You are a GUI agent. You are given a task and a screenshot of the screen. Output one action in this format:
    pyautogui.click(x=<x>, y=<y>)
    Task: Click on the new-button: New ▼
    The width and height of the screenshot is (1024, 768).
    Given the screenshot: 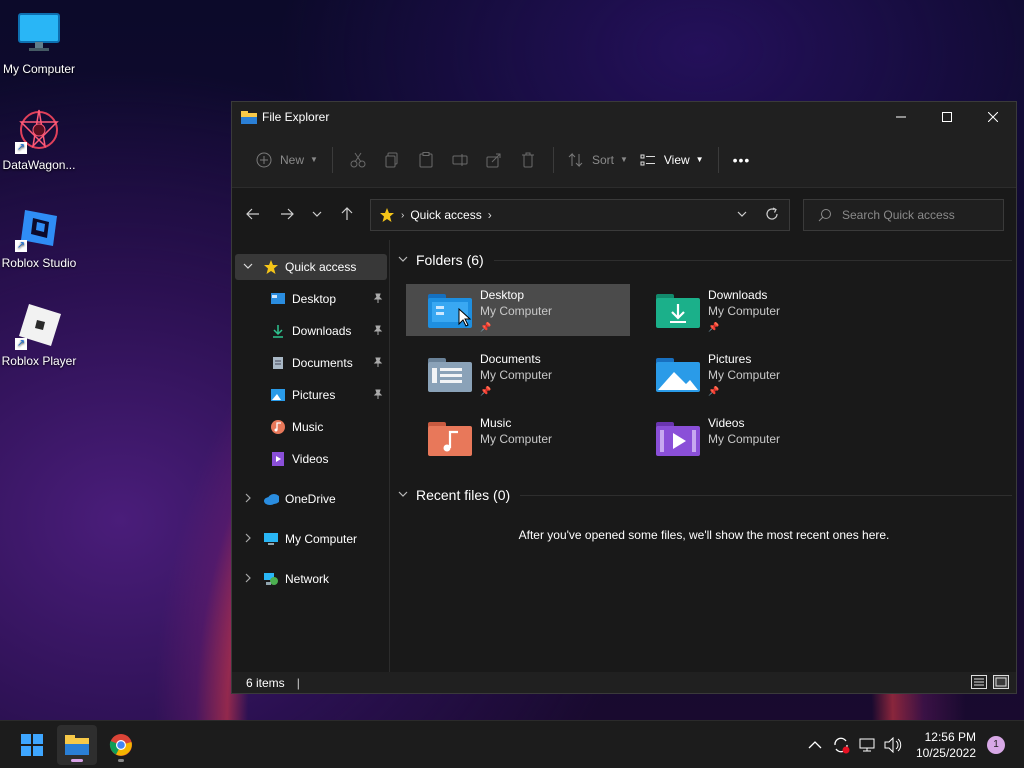 What is the action you would take?
    pyautogui.click(x=287, y=160)
    